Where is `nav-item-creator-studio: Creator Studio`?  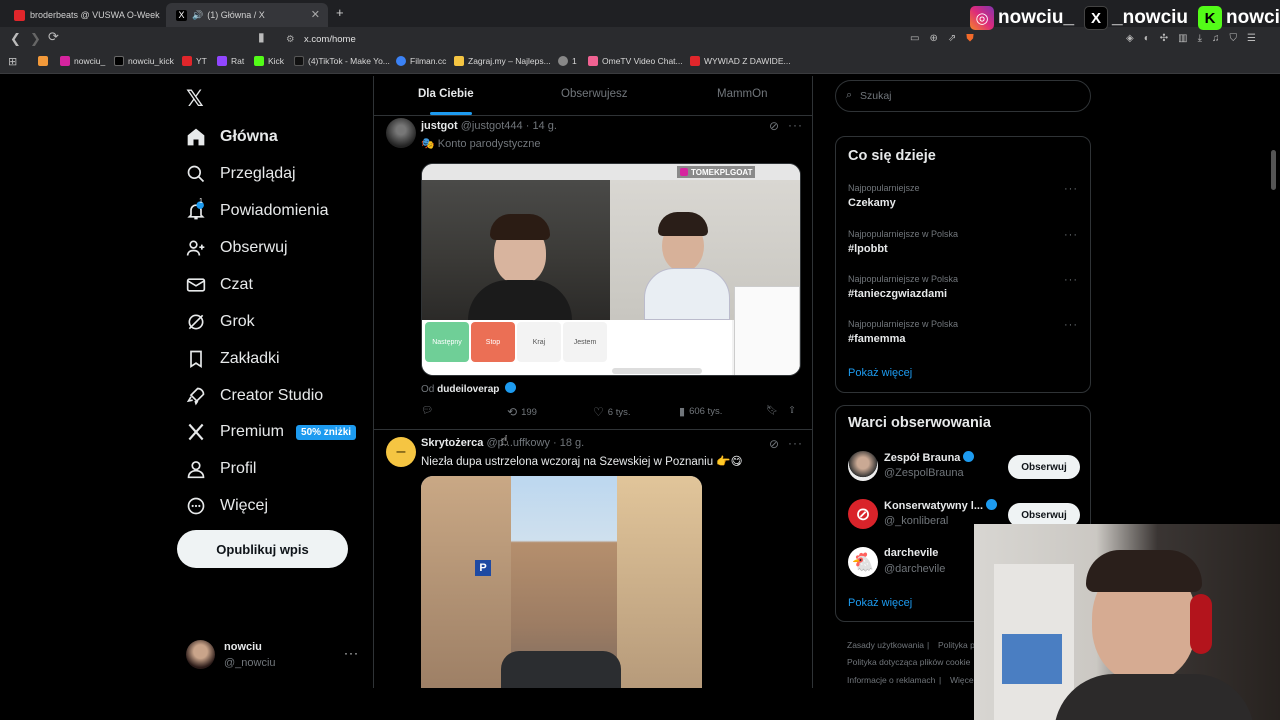 nav-item-creator-studio: Creator Studio is located at coordinates (254, 396).